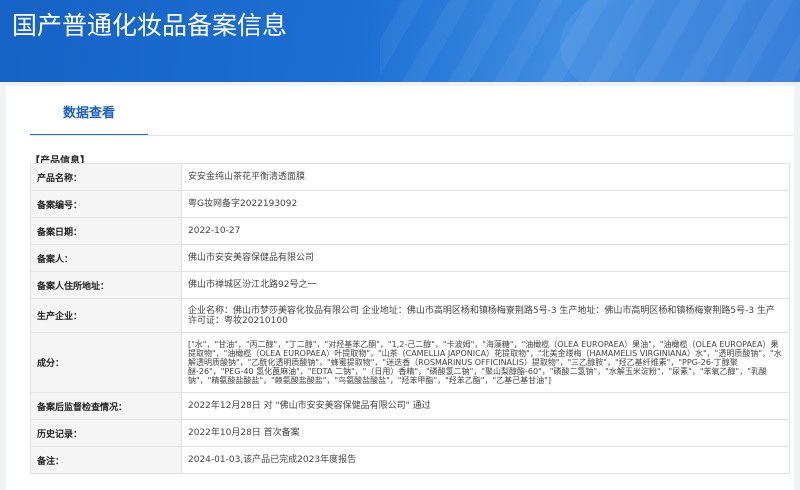  I want to click on tab-data-view: 数据查看, so click(89, 120).